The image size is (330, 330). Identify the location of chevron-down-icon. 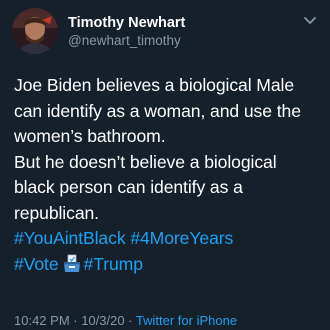
(310, 20).